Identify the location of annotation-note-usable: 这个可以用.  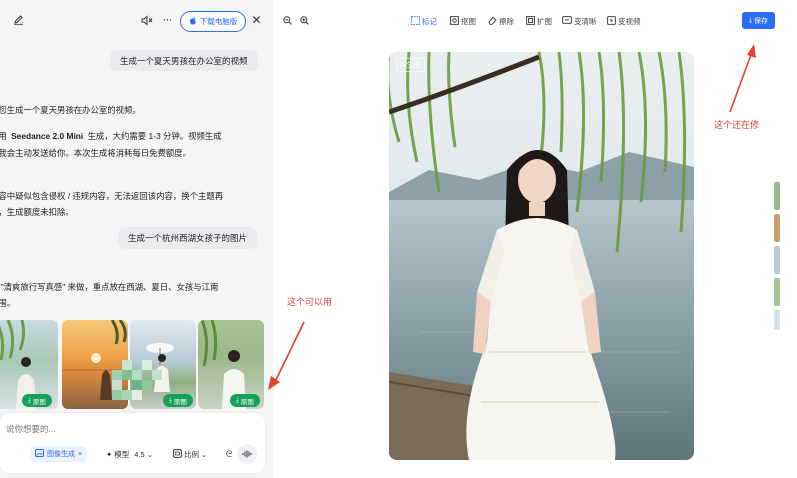
(310, 302).